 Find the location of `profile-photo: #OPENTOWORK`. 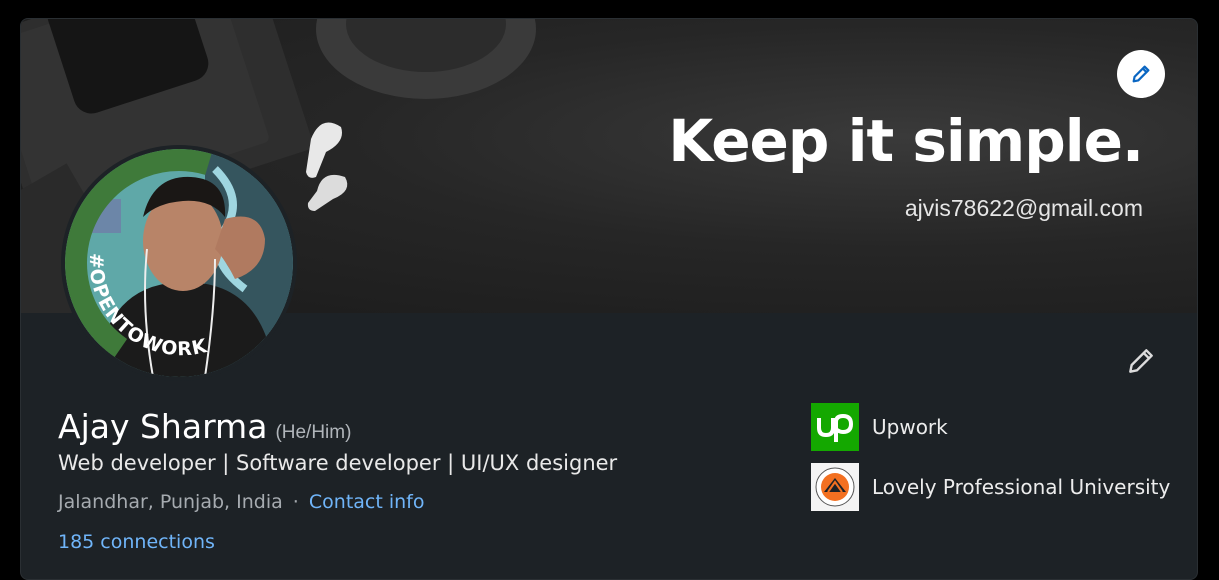

profile-photo: #OPENTOWORK is located at coordinates (179, 263).